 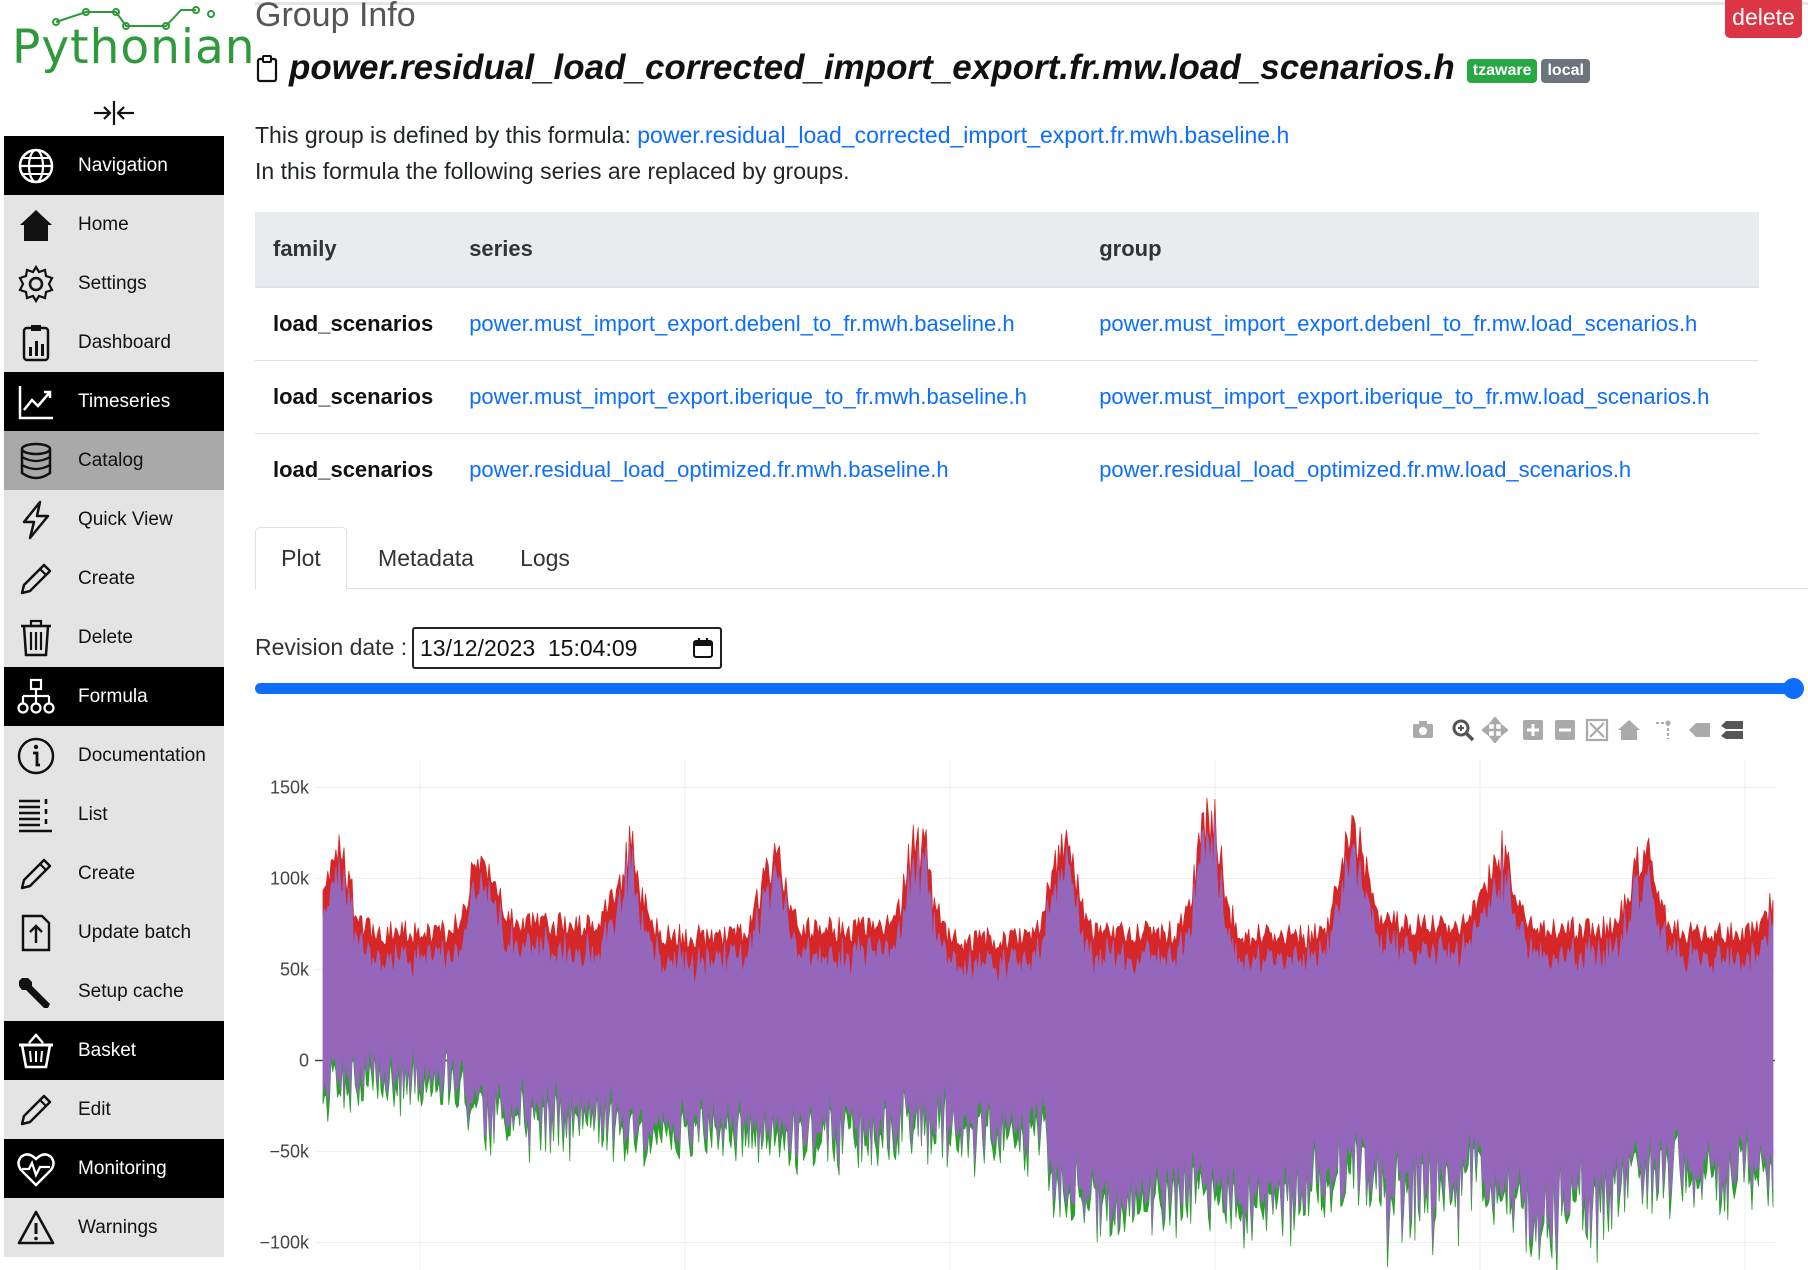 I want to click on tab-plot: Plot, so click(x=301, y=558).